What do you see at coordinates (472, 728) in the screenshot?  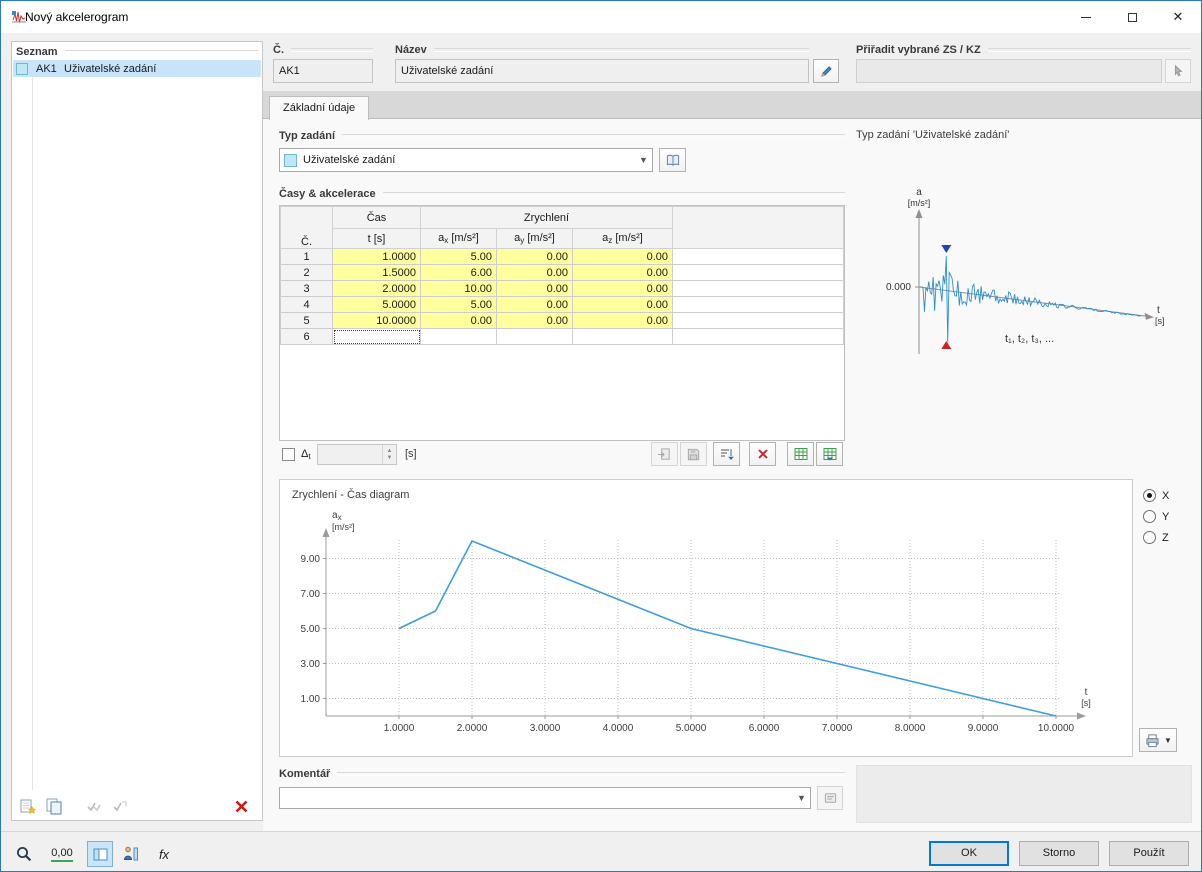 I see `svg-text: 2.0000` at bounding box center [472, 728].